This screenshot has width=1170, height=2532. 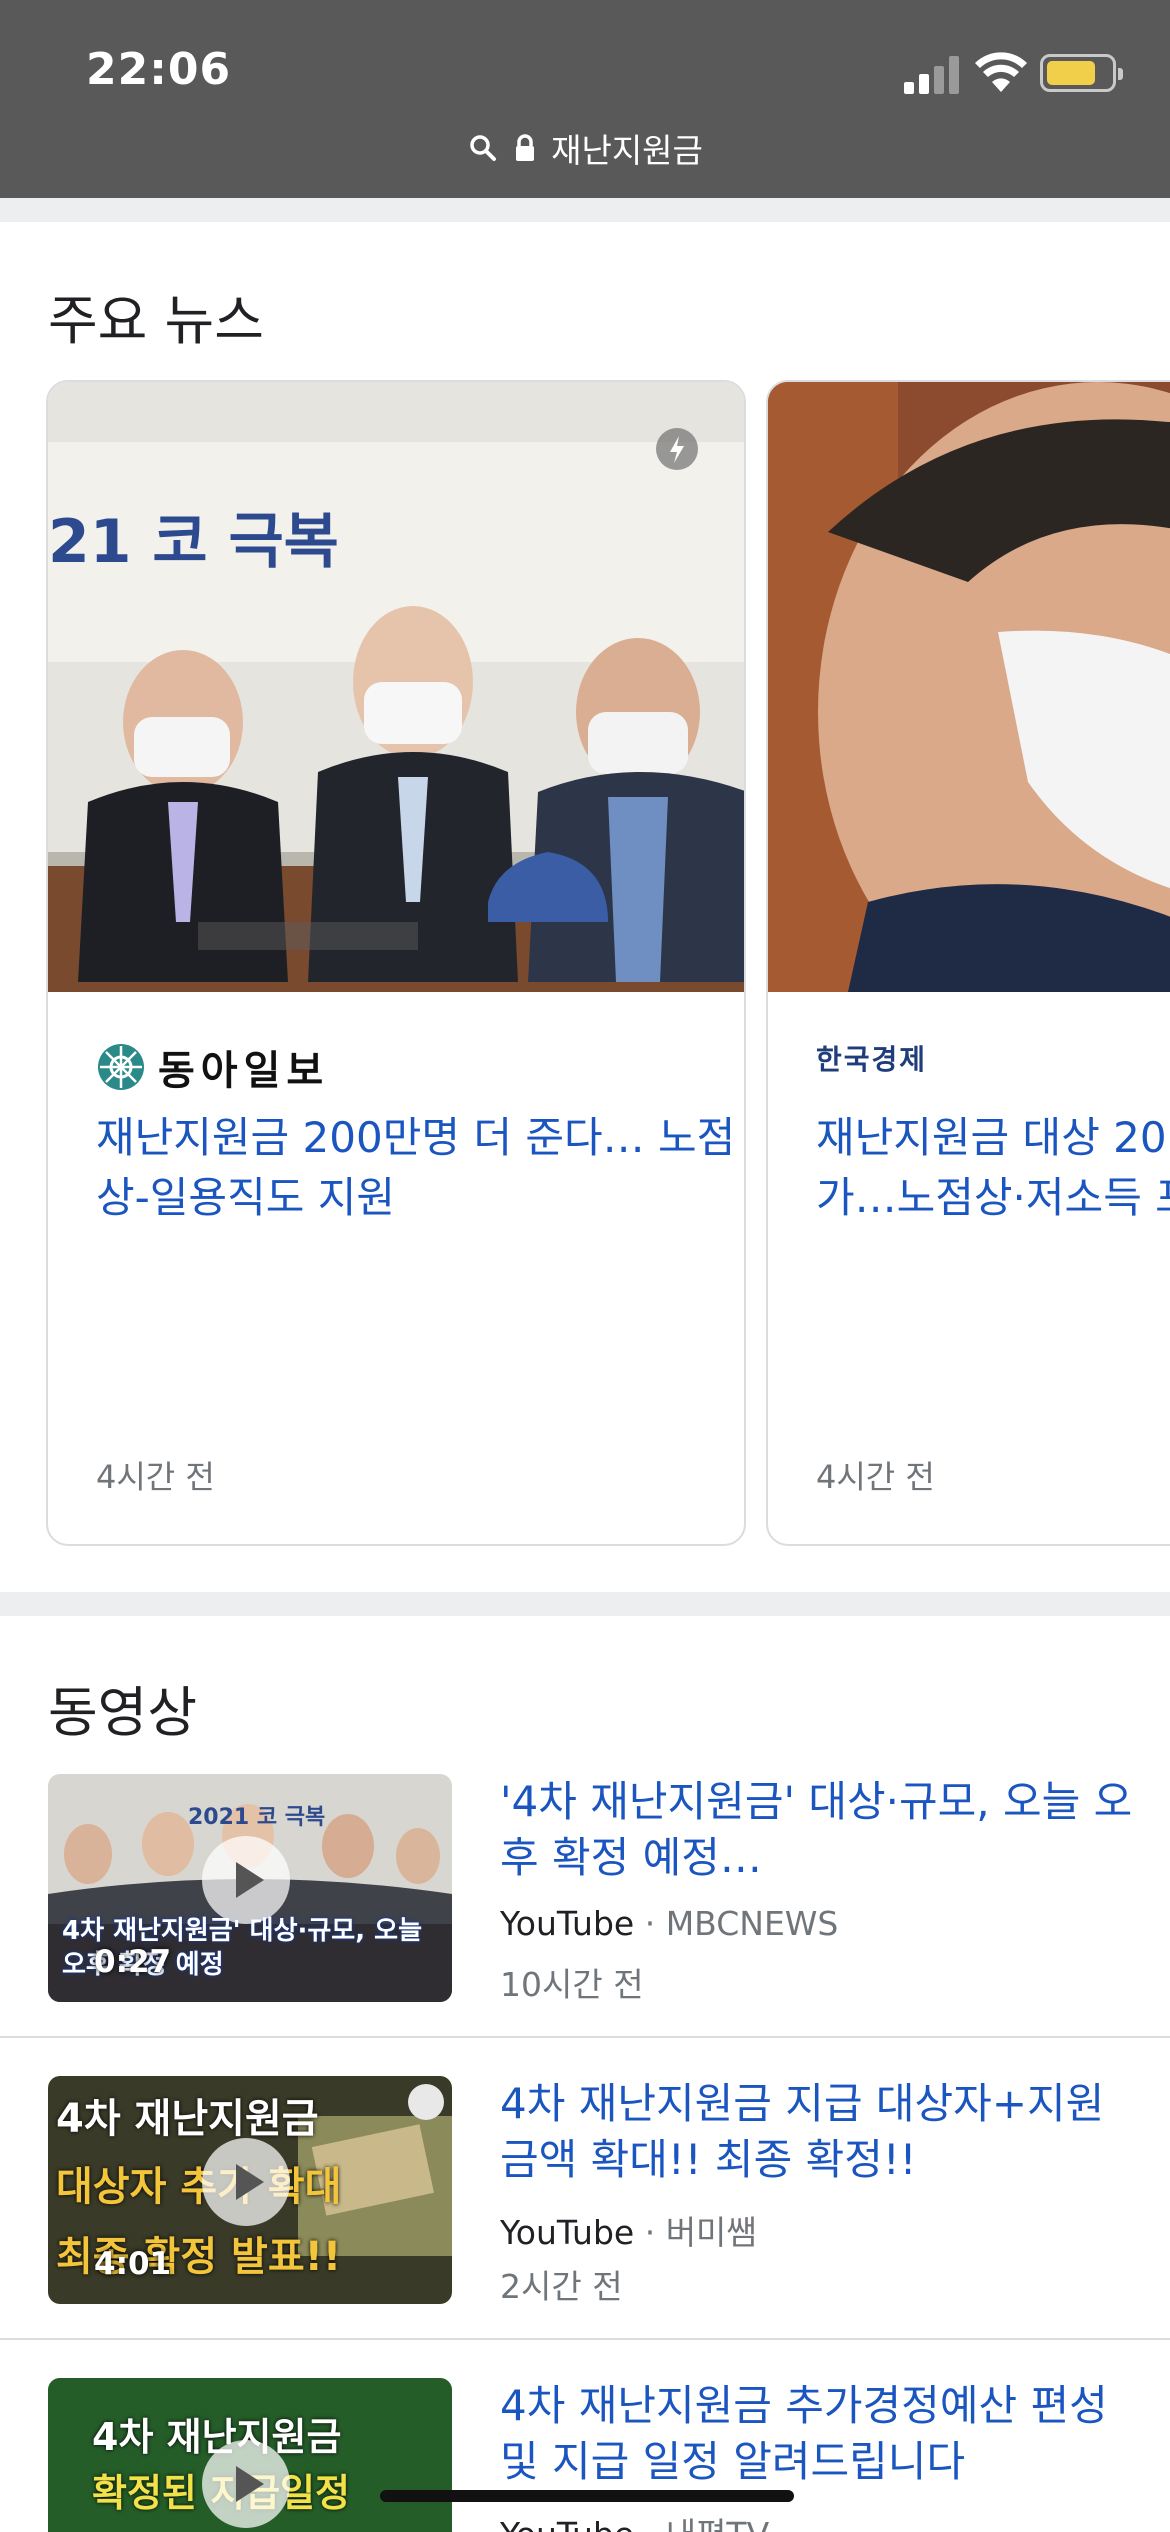 I want to click on video-time: 2시간 전, so click(x=561, y=2286).